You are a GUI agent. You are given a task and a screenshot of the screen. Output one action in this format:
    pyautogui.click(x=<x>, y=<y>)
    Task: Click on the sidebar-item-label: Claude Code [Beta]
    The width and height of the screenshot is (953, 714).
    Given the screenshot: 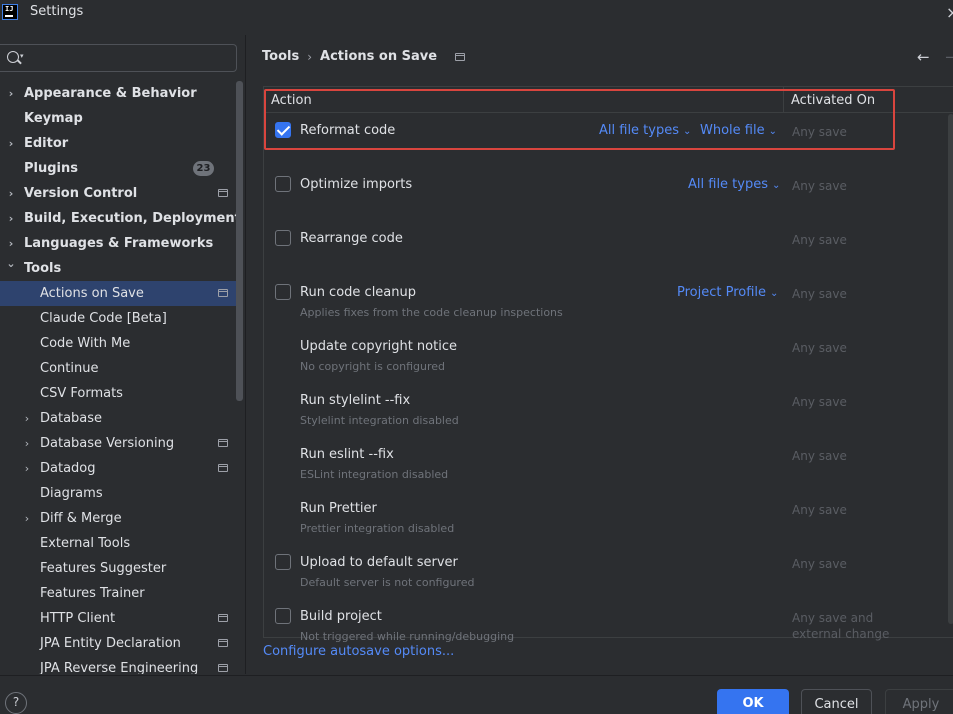 What is the action you would take?
    pyautogui.click(x=103, y=318)
    